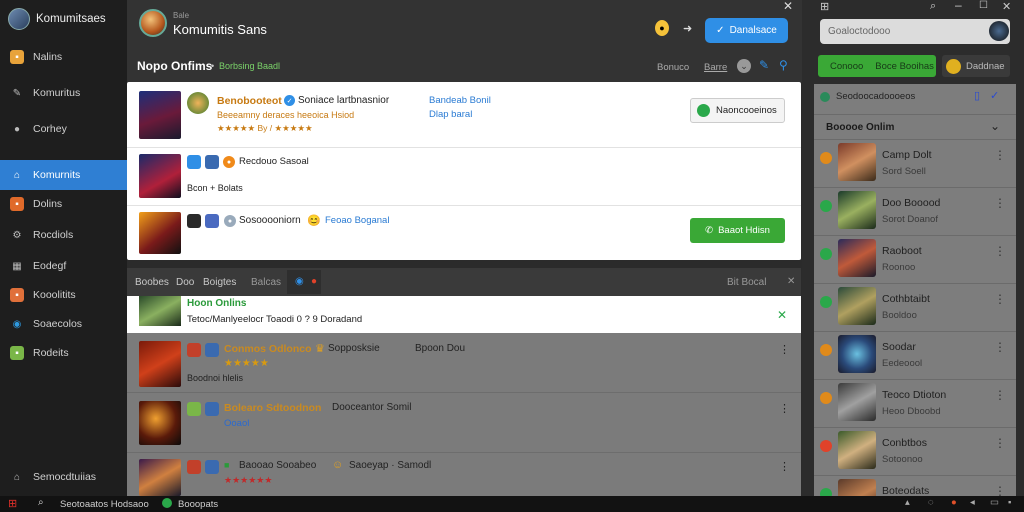 The width and height of the screenshot is (1024, 512). Describe the element at coordinates (63, 266) in the screenshot. I see `sidebar-item-7: ▦ Eodegf` at that location.